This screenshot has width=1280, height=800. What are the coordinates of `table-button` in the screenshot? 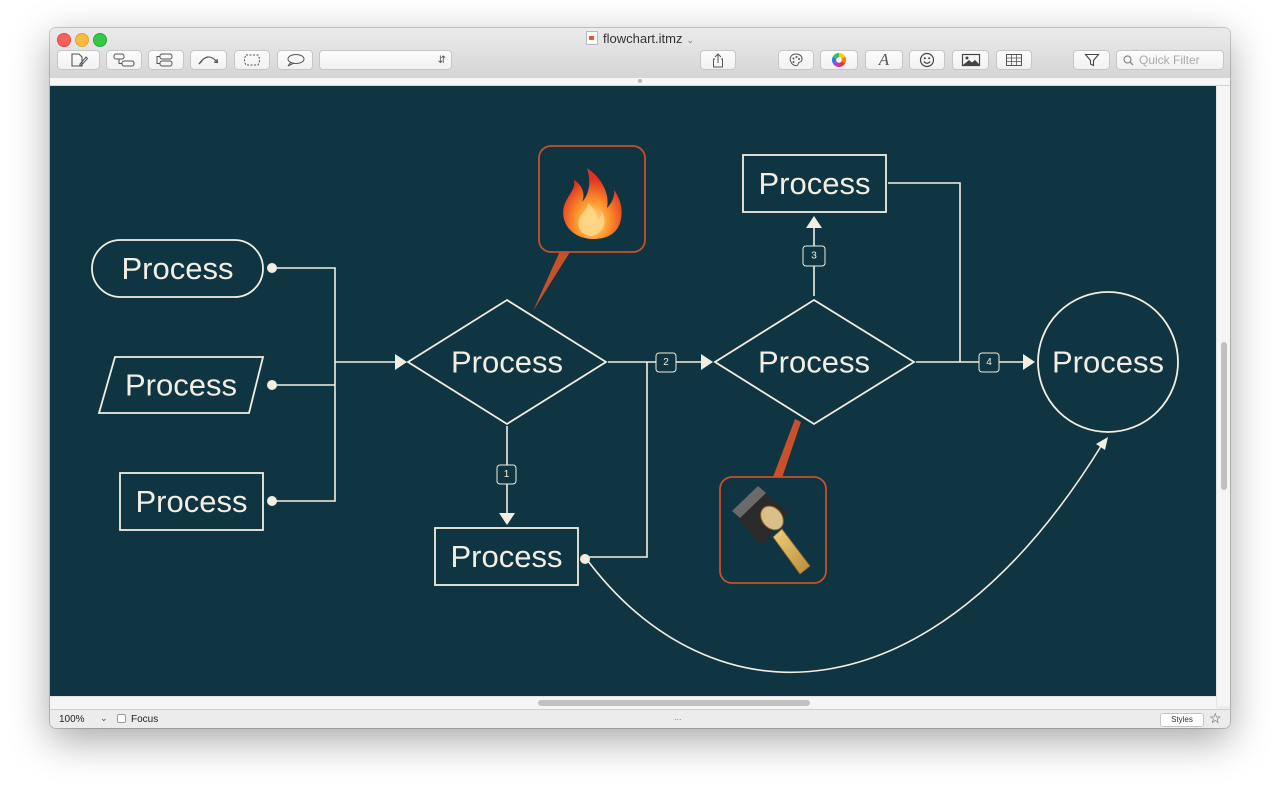 It's located at (1014, 60).